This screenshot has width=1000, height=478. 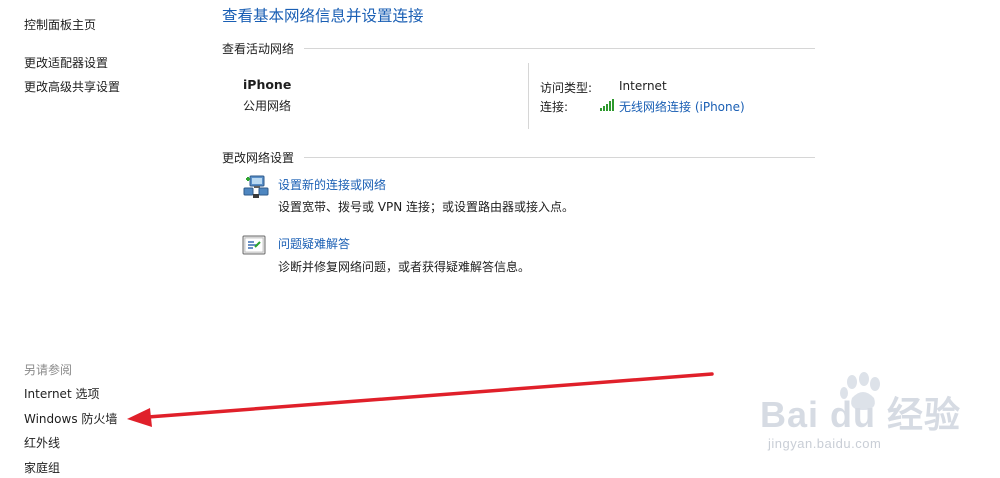 I want to click on watermark-url: jingyan.baidu.com, so click(x=825, y=443).